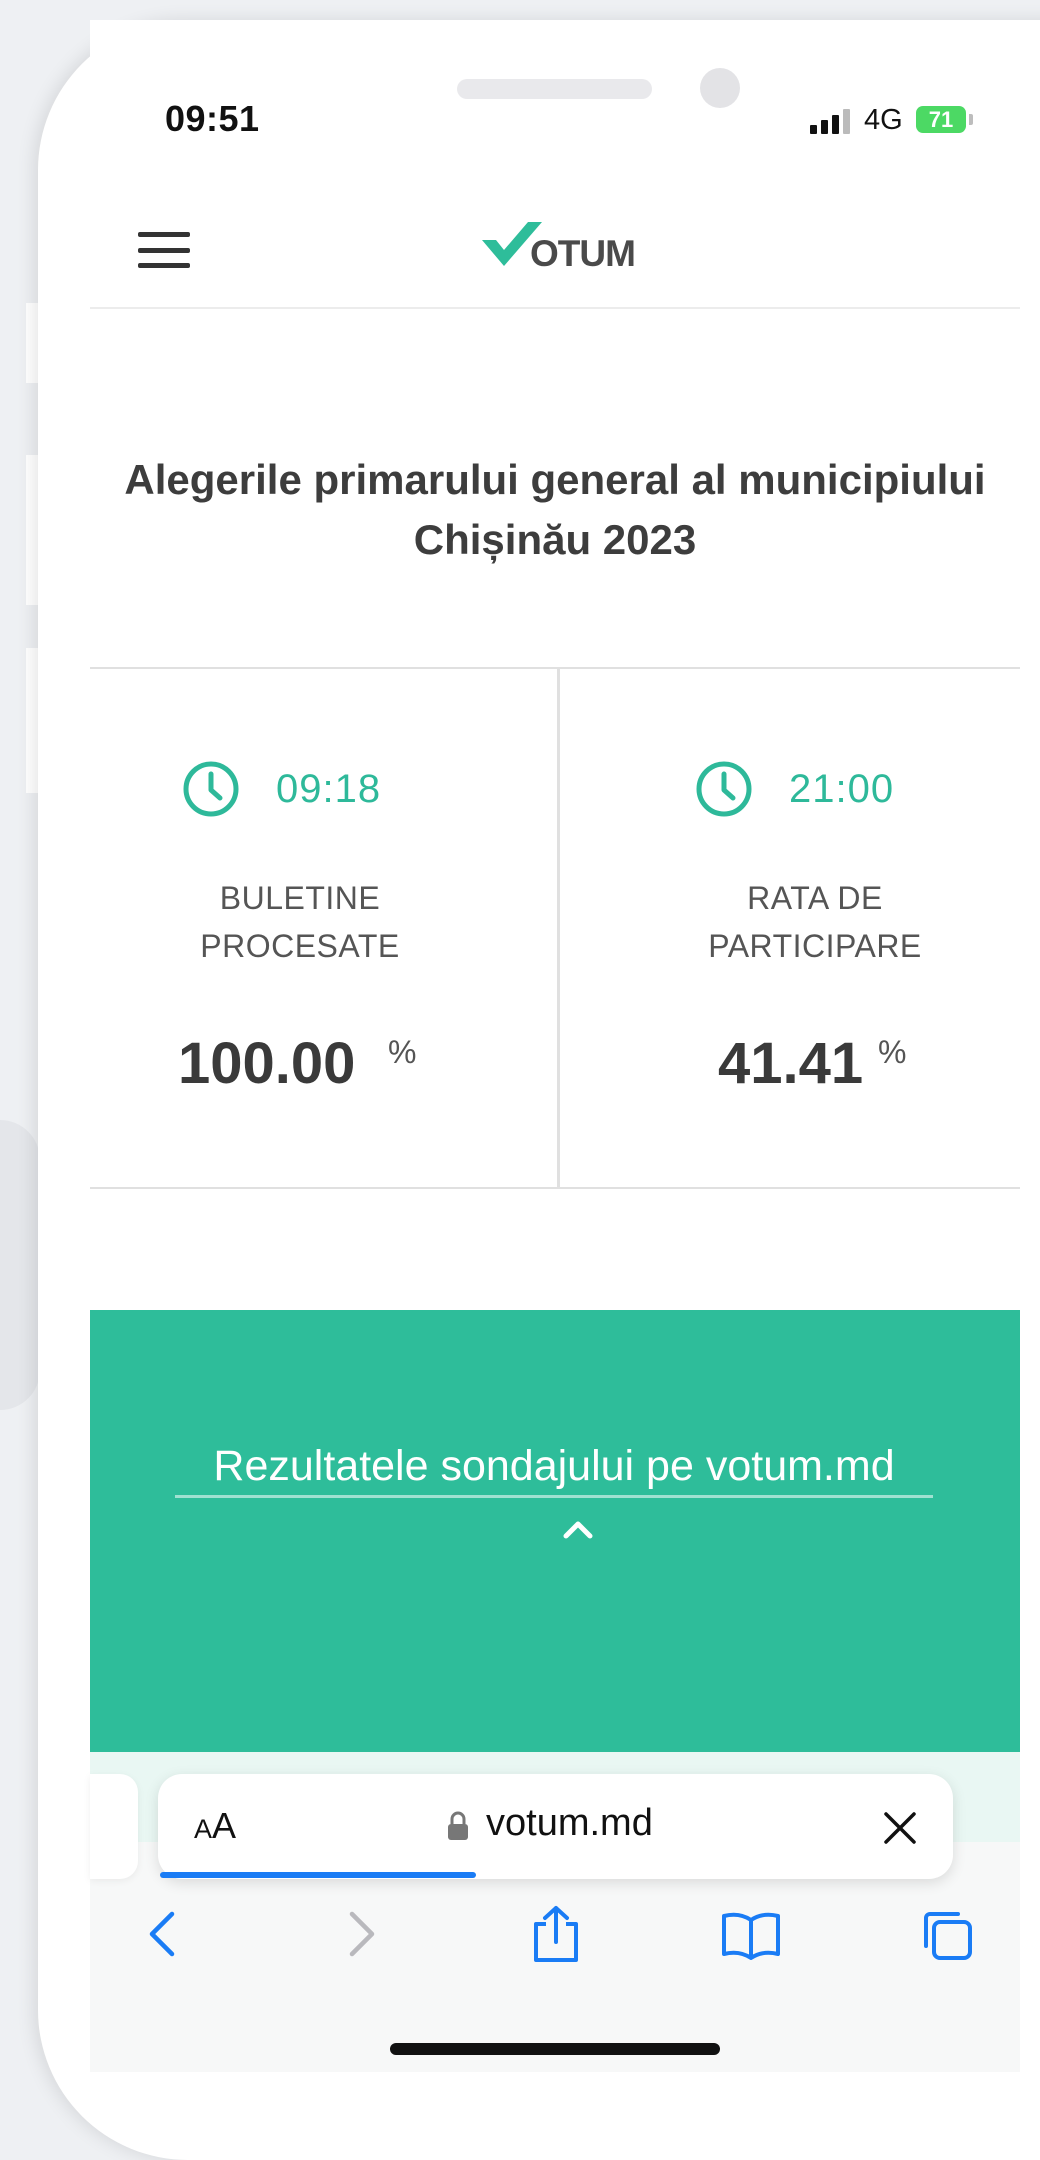 This screenshot has height=2160, width=1040. I want to click on bookmarks-icon, so click(751, 1935).